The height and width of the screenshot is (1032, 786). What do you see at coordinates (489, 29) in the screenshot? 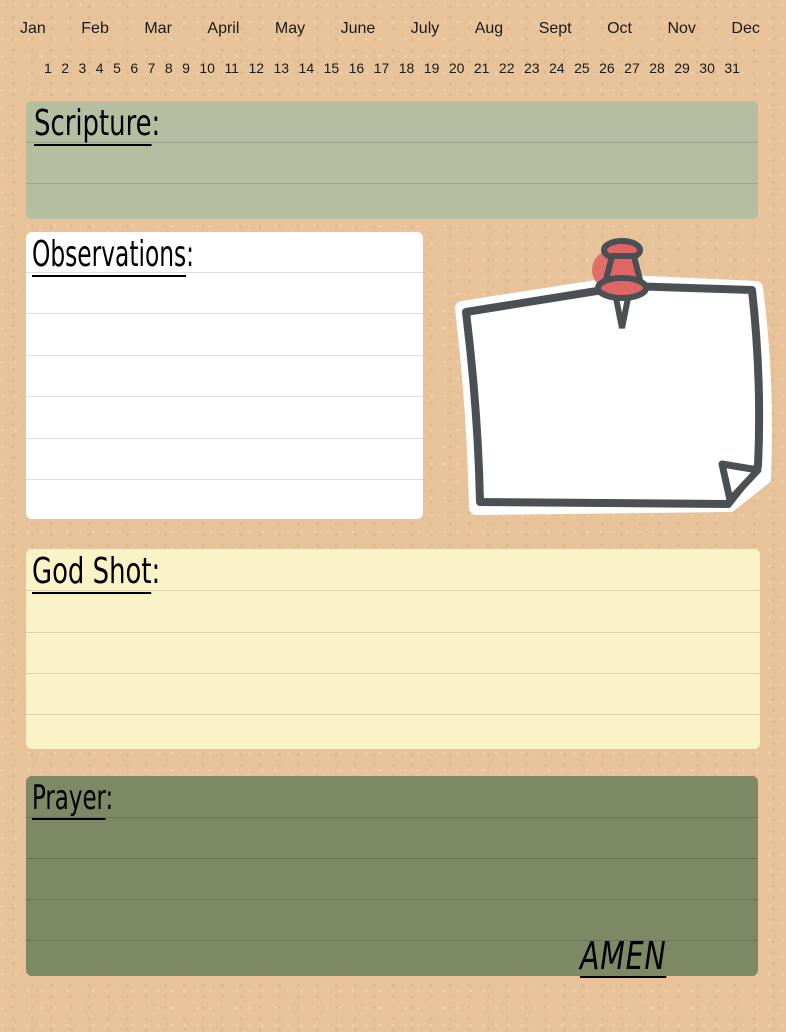
I see `month-aug: Aug` at bounding box center [489, 29].